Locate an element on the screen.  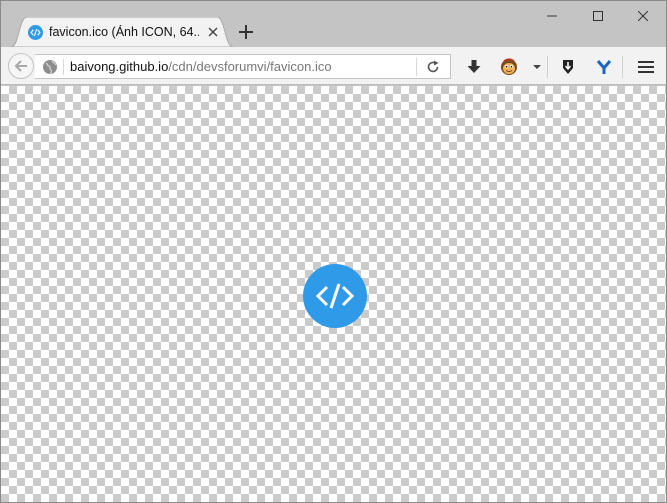
favicon-image is located at coordinates (335, 296).